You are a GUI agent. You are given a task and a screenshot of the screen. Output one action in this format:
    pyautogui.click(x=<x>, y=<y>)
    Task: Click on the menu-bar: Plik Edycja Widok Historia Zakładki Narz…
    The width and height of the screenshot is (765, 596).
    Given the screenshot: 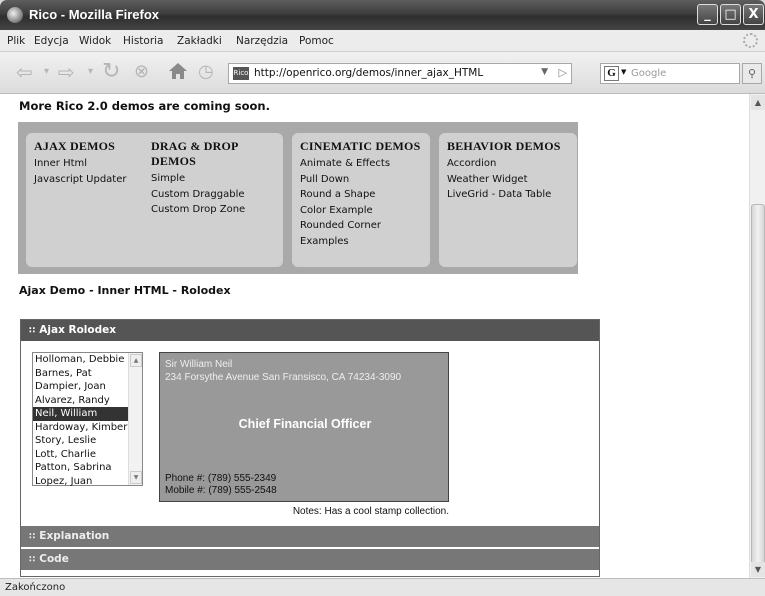 What is the action you would take?
    pyautogui.click(x=382, y=41)
    